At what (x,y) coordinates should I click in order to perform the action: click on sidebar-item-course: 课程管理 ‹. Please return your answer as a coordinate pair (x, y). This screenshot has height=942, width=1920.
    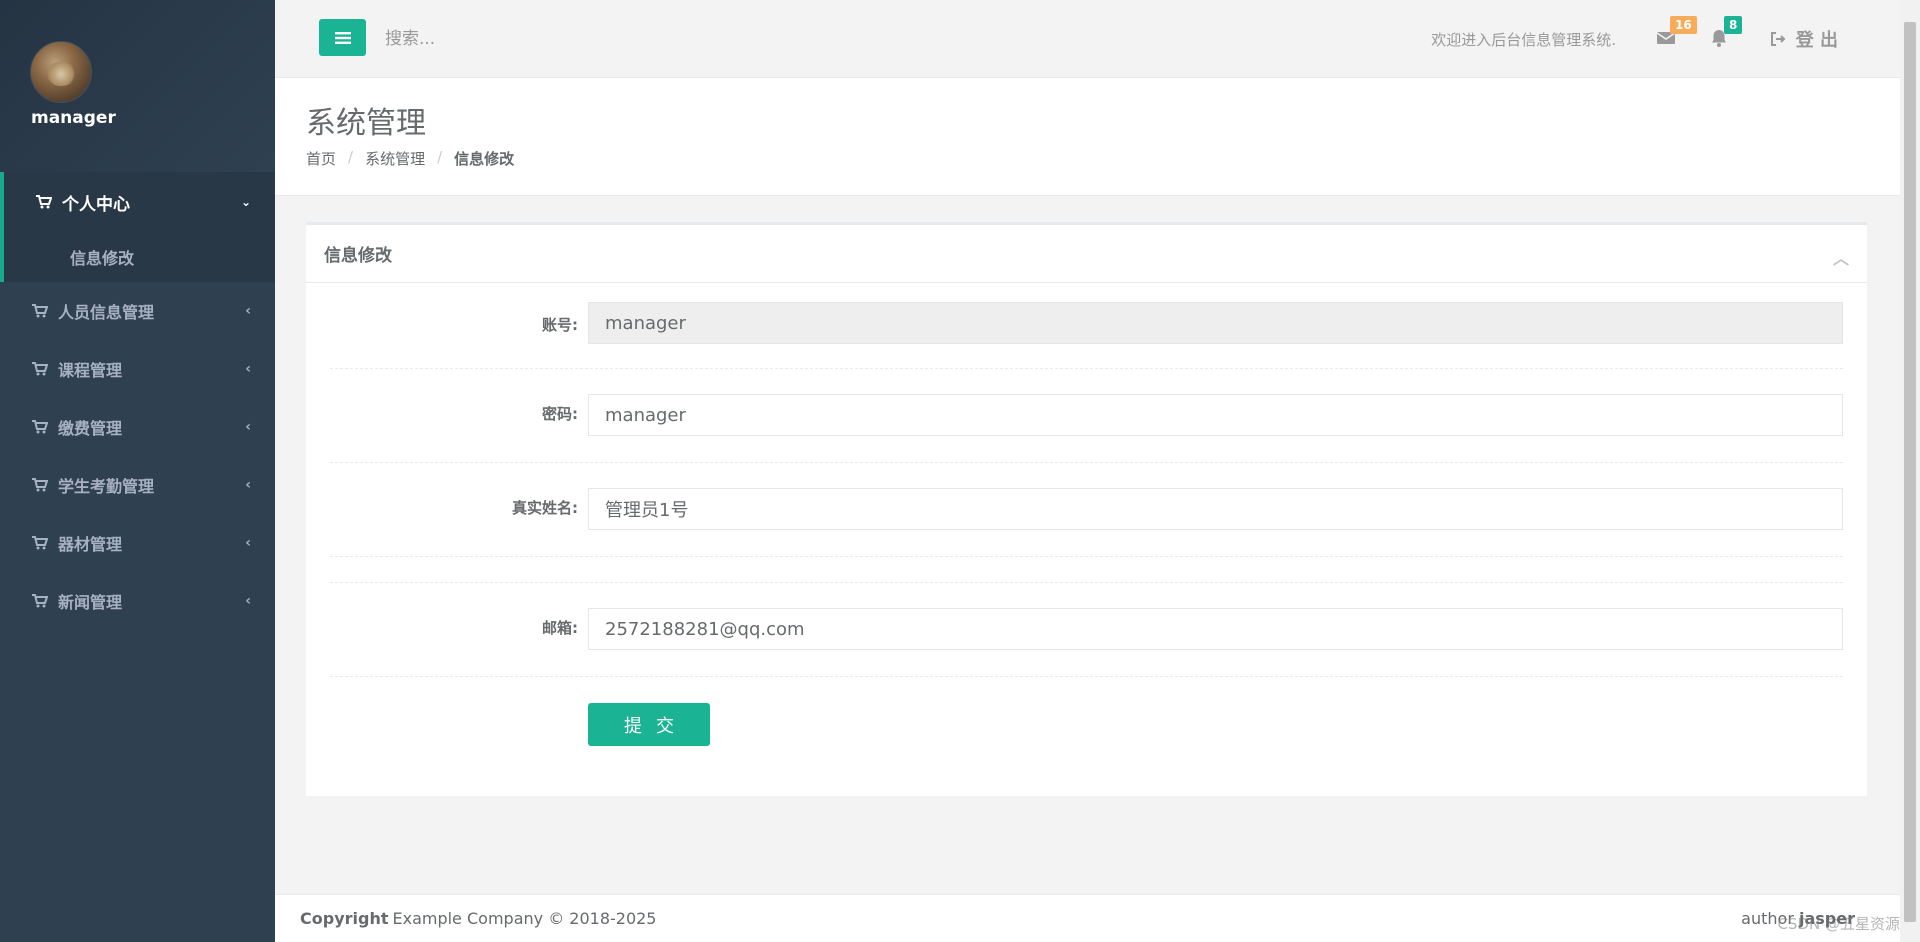
    Looking at the image, I should click on (137, 369).